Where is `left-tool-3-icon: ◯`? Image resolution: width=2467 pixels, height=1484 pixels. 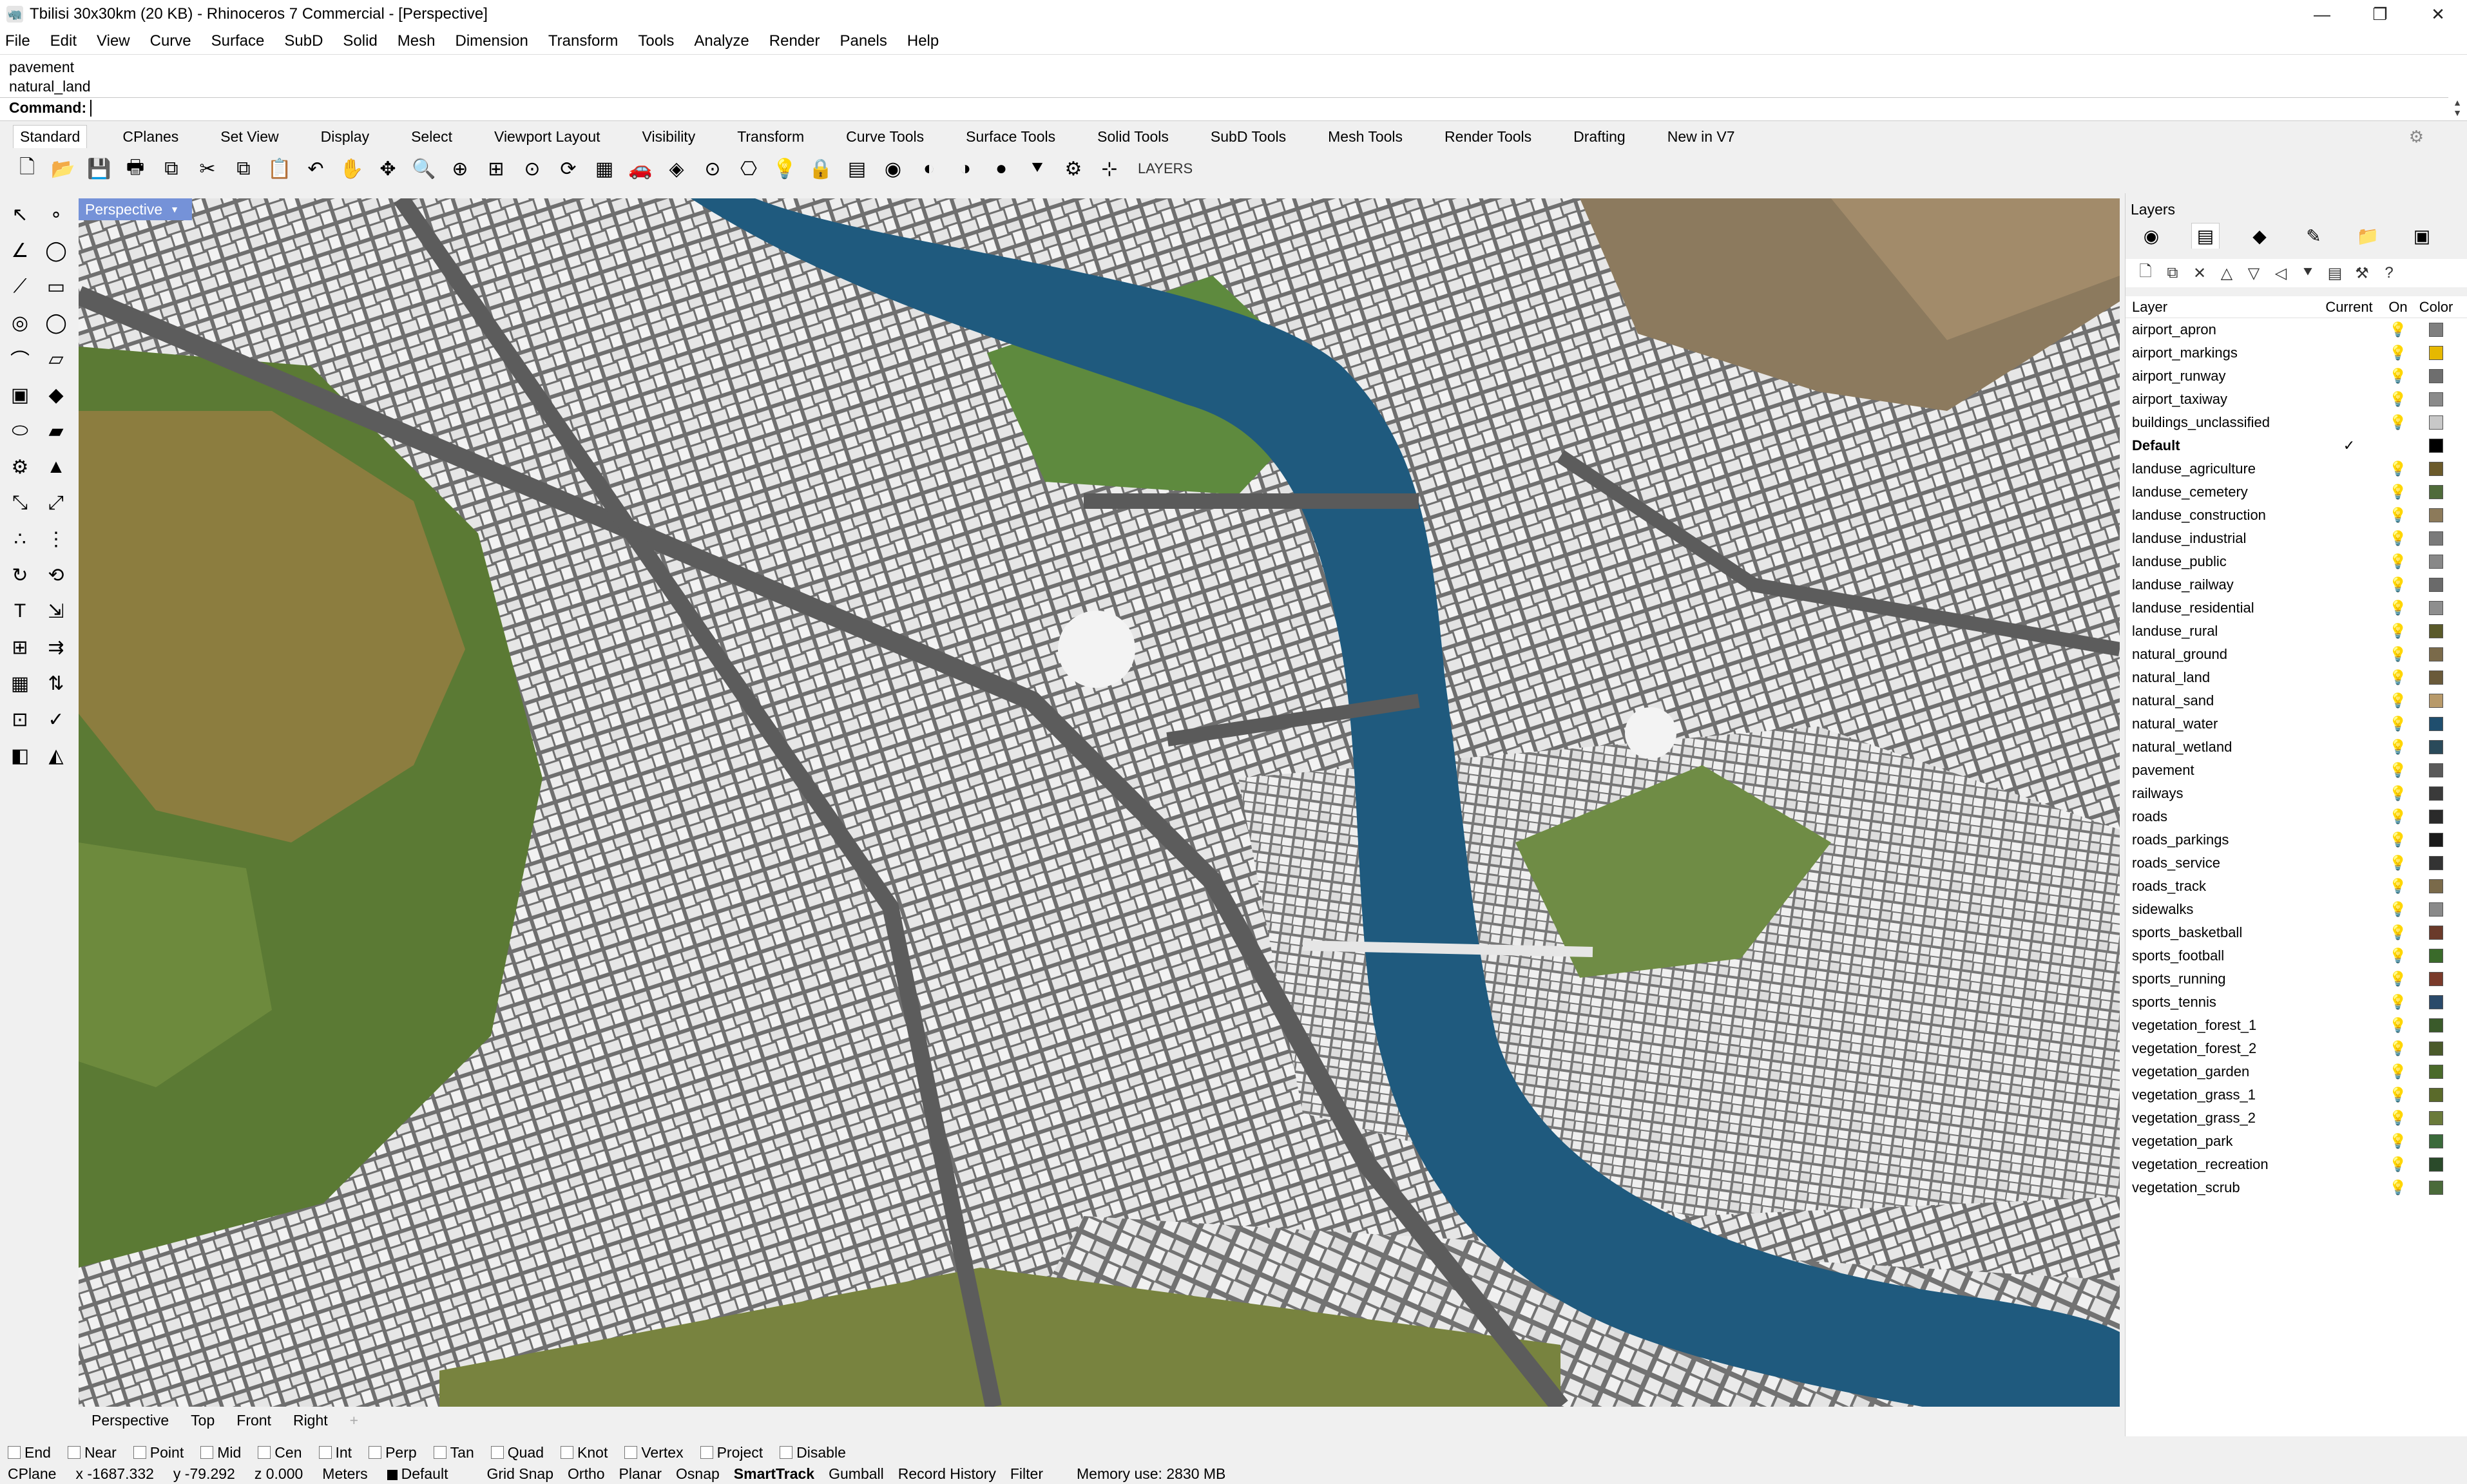
left-tool-3-icon: ◯ is located at coordinates (56, 250).